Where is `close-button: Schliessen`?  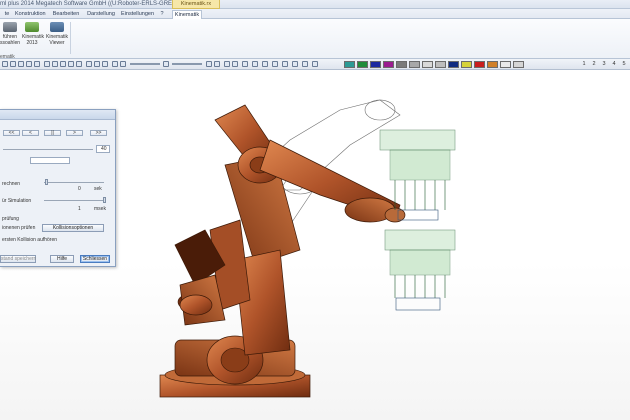 close-button: Schliessen is located at coordinates (95, 259).